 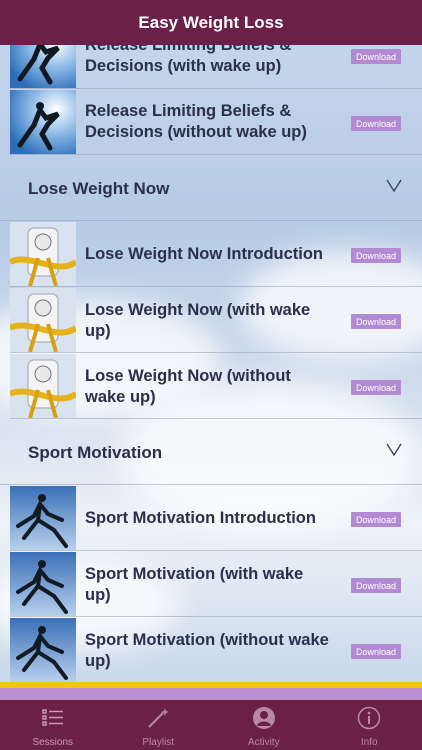 I want to click on tab-label: Activity, so click(x=263, y=742).